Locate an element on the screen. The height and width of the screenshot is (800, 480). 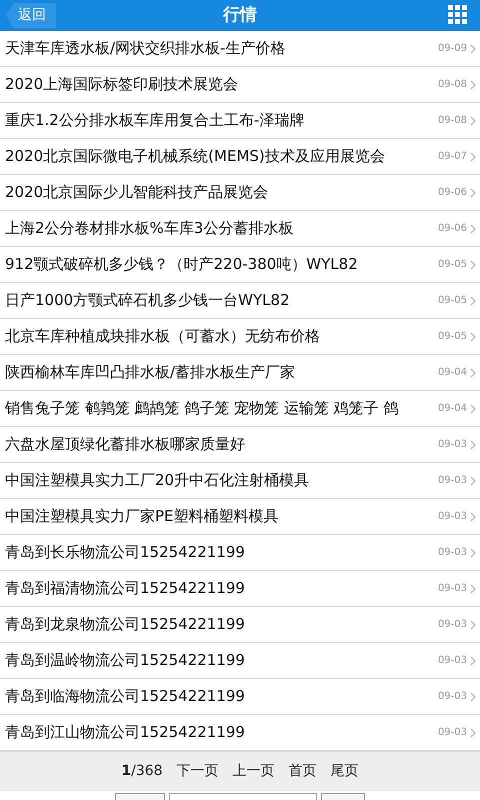
news-row: 北京车库种植成块排水板（可蓄水）无纺布价格 09-05 is located at coordinates (240, 337).